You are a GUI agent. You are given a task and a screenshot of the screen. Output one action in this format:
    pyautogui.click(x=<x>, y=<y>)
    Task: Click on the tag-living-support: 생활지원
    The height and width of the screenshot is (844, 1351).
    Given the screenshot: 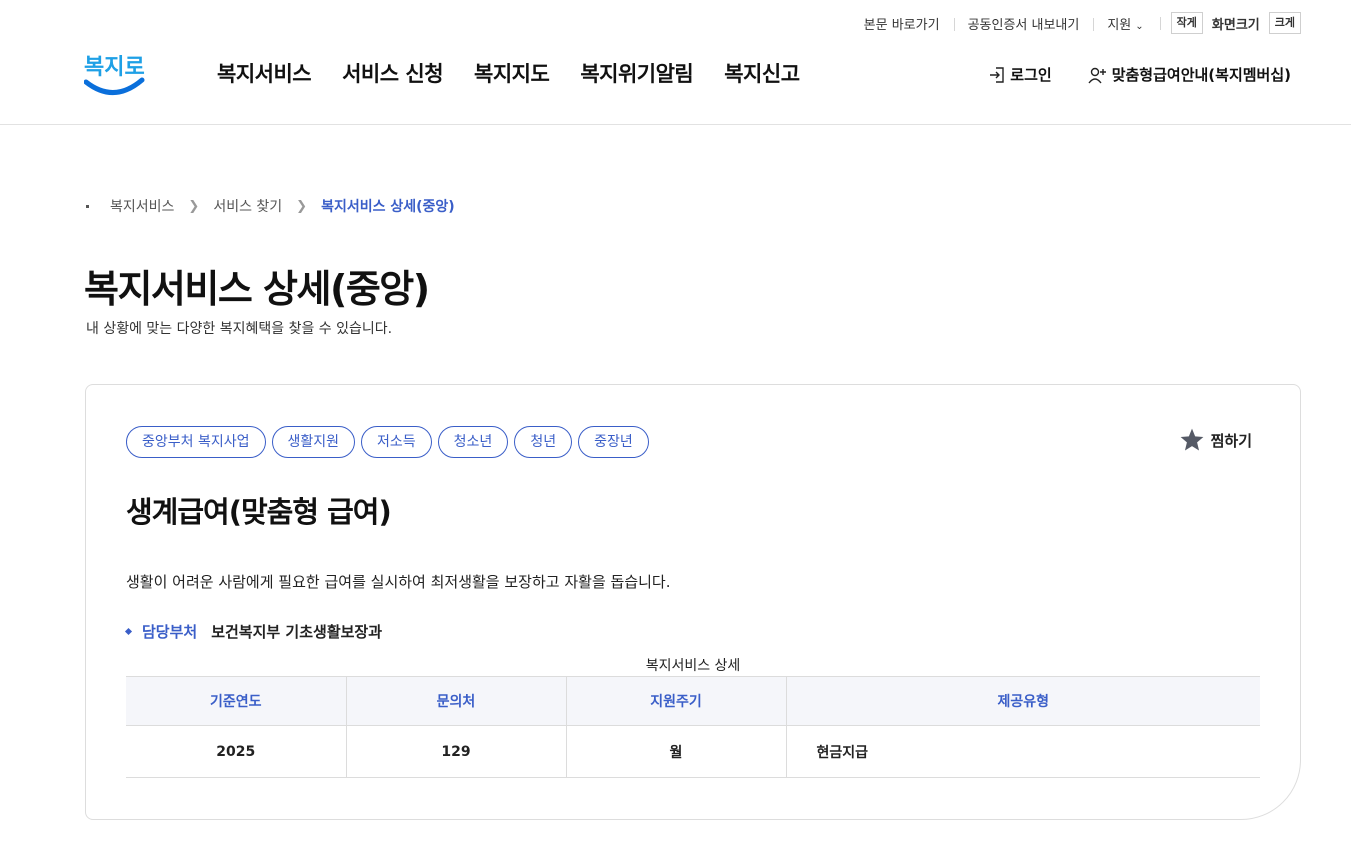 What is the action you would take?
    pyautogui.click(x=313, y=442)
    